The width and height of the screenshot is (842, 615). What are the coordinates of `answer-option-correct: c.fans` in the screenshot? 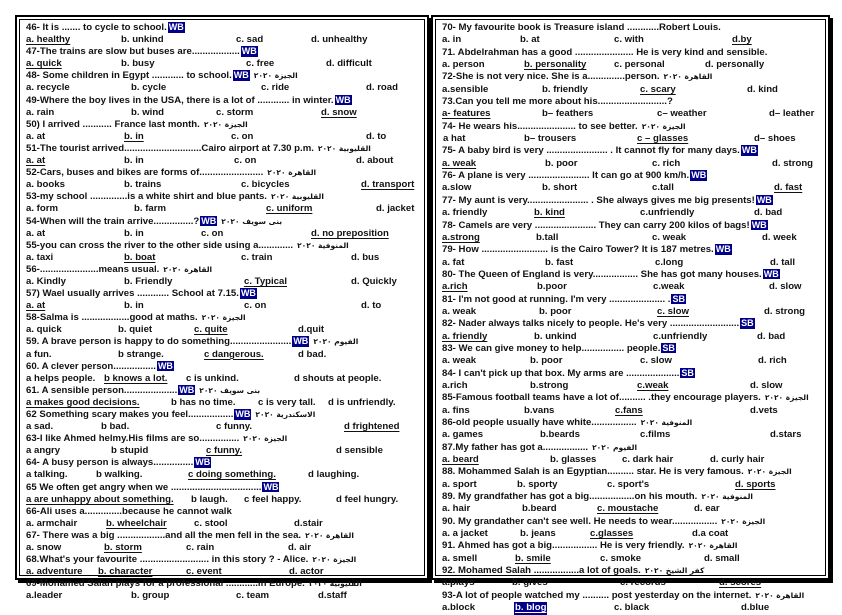 It's located at (629, 410).